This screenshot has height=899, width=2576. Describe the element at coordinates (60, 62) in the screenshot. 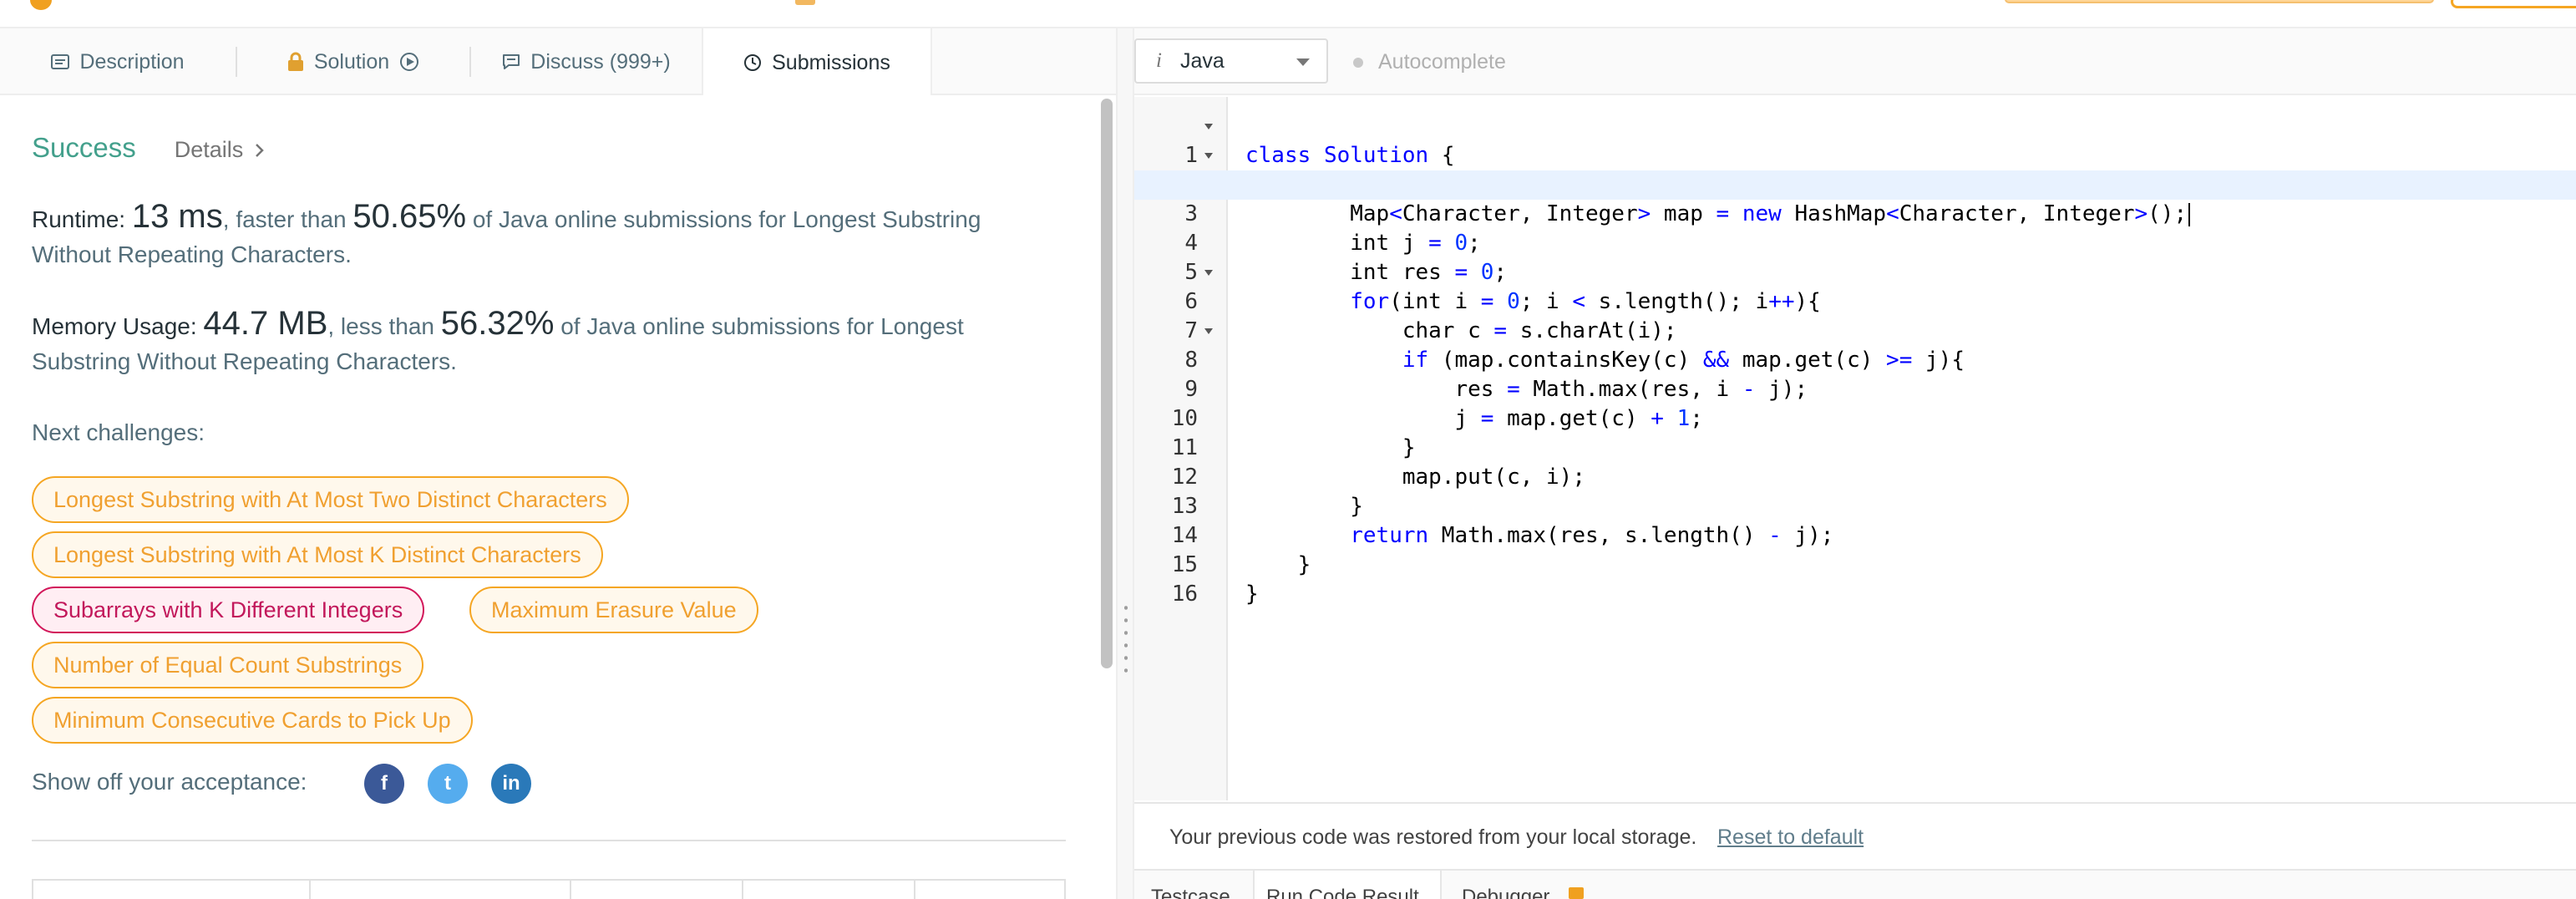

I see `description-icon` at that location.